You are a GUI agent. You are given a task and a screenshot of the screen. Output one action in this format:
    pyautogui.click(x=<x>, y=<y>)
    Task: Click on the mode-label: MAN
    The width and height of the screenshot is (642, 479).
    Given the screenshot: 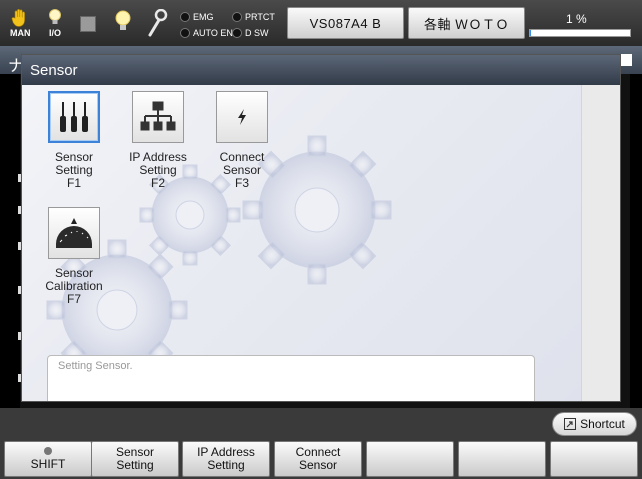 What is the action you would take?
    pyautogui.click(x=20, y=33)
    